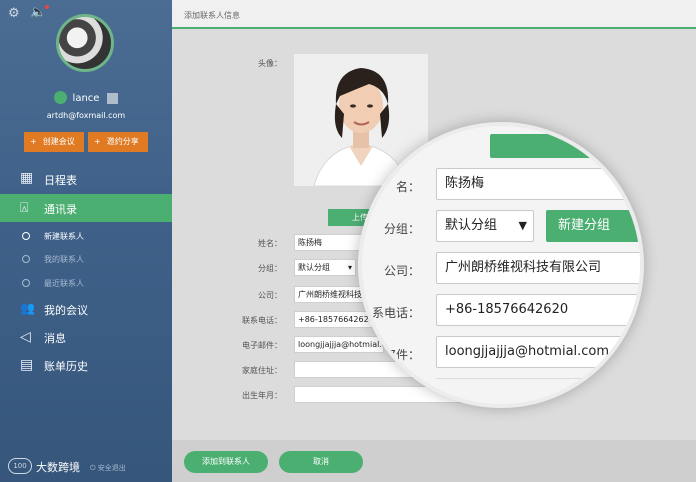 This screenshot has width=696, height=482. What do you see at coordinates (86, 259) in the screenshot?
I see `submenu-my-contacts: 我的联系人` at bounding box center [86, 259].